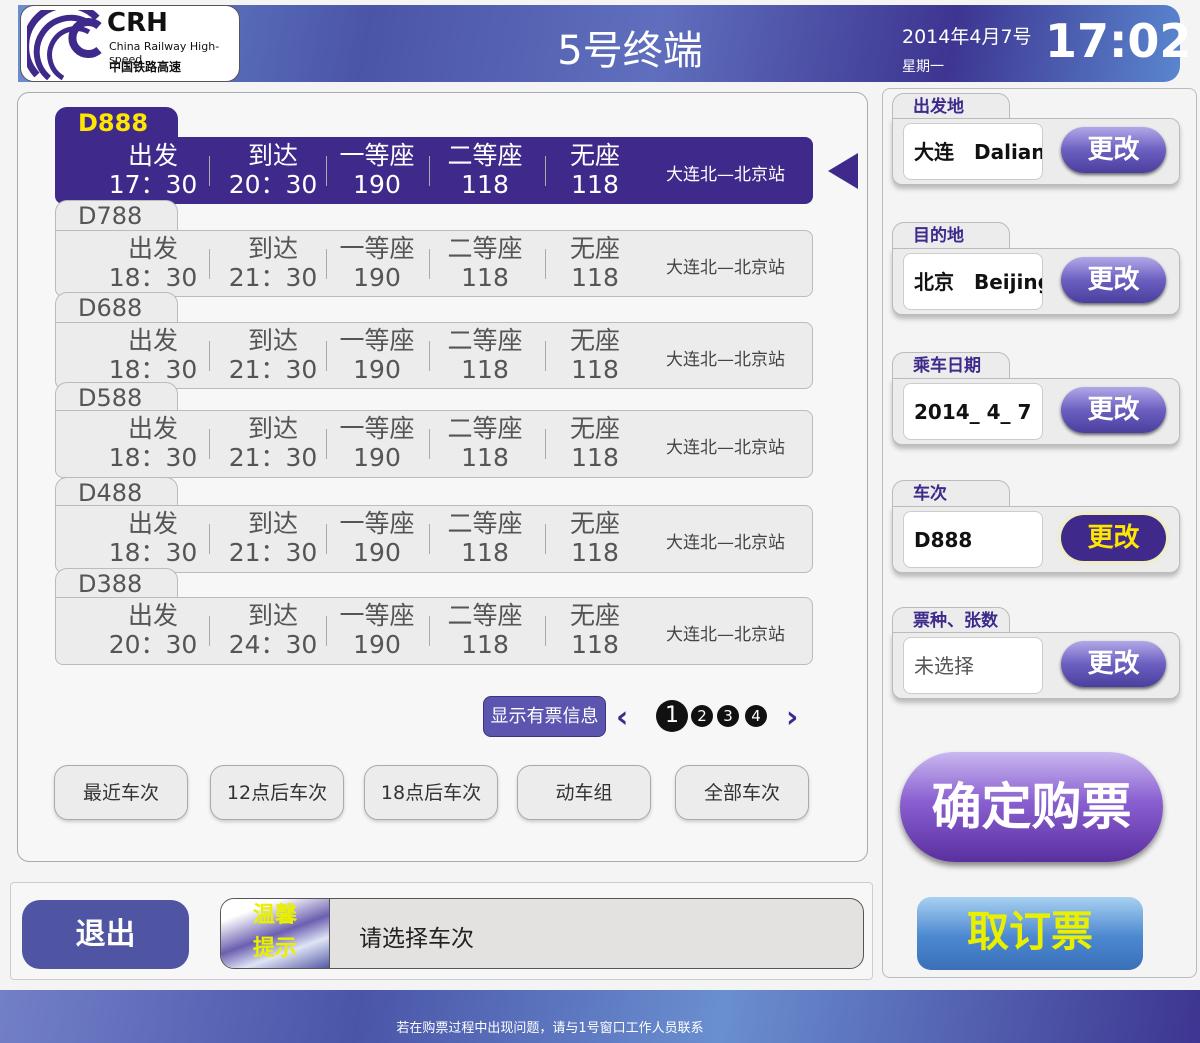  What do you see at coordinates (153, 184) in the screenshot?
I see `dep-value: 17：30` at bounding box center [153, 184].